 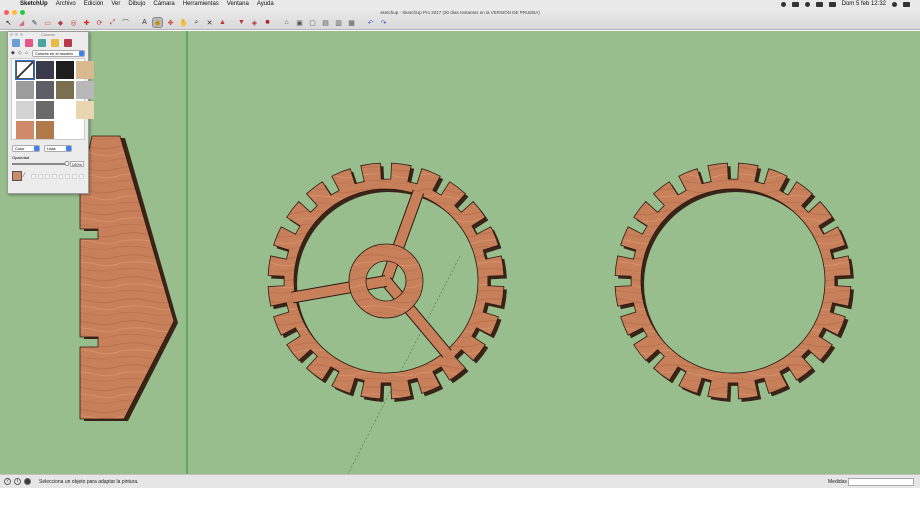 What do you see at coordinates (27, 176) in the screenshot?
I see `eyedropper-icon: ⁄` at bounding box center [27, 176].